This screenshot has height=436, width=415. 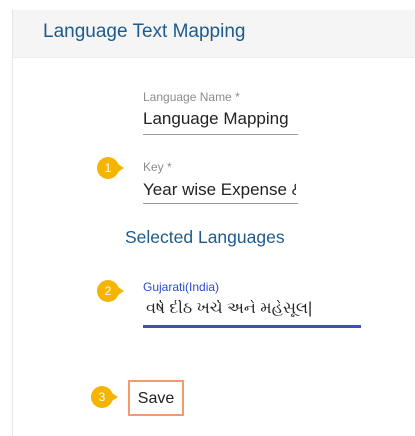 What do you see at coordinates (181, 287) in the screenshot?
I see `gujarati-label: Gujarati(India)` at bounding box center [181, 287].